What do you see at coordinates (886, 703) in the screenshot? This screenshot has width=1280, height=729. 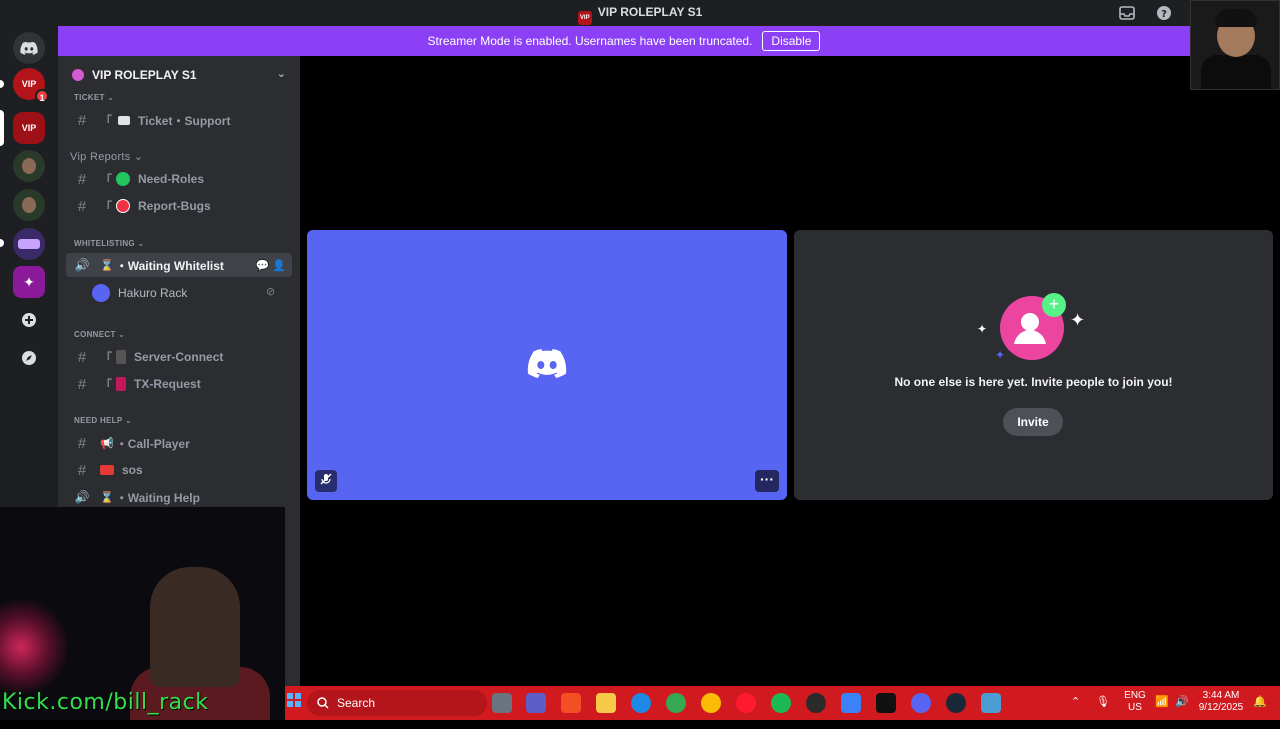 I see `terminal-icon` at bounding box center [886, 703].